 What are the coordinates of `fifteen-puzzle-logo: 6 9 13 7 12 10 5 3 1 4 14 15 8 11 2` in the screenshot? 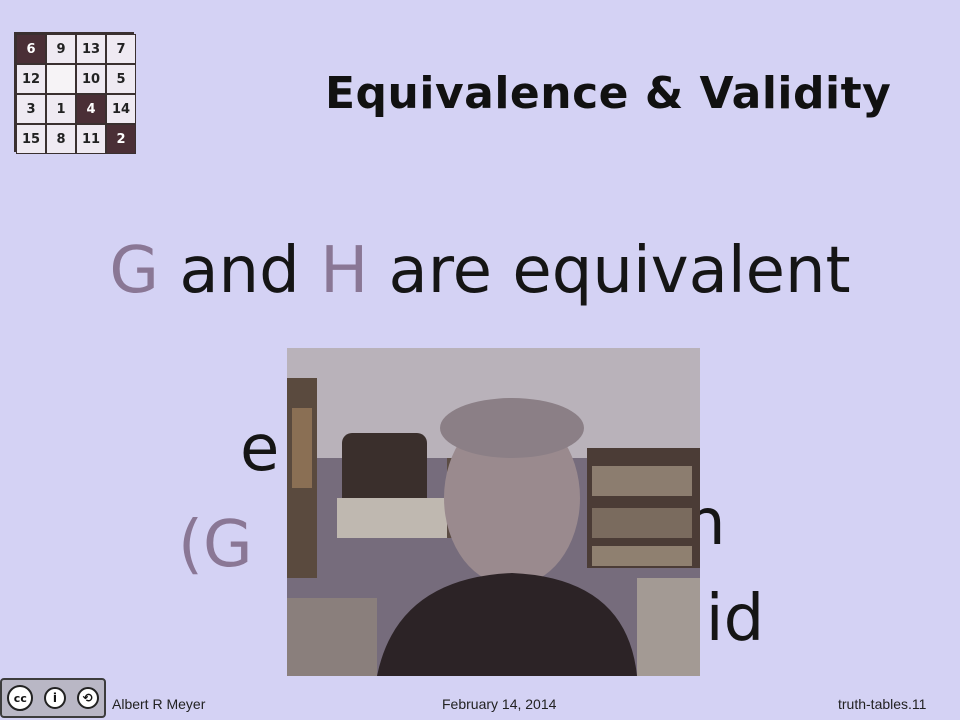 It's located at (75, 93).